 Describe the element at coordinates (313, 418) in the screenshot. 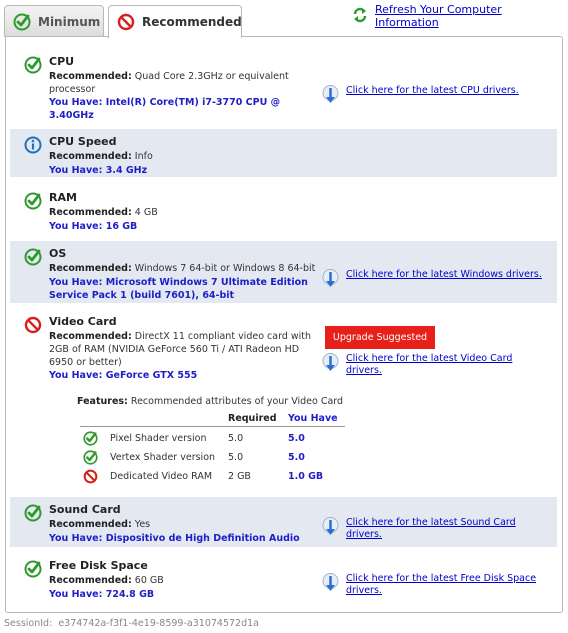

I see `col-you-have: You Have` at that location.